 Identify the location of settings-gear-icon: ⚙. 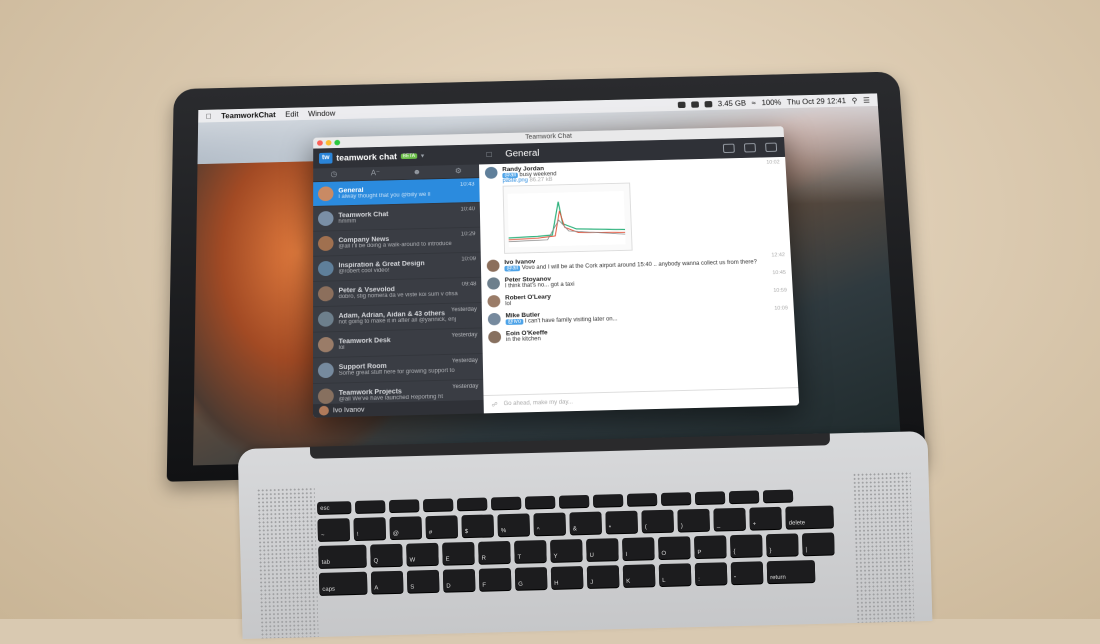
(459, 171).